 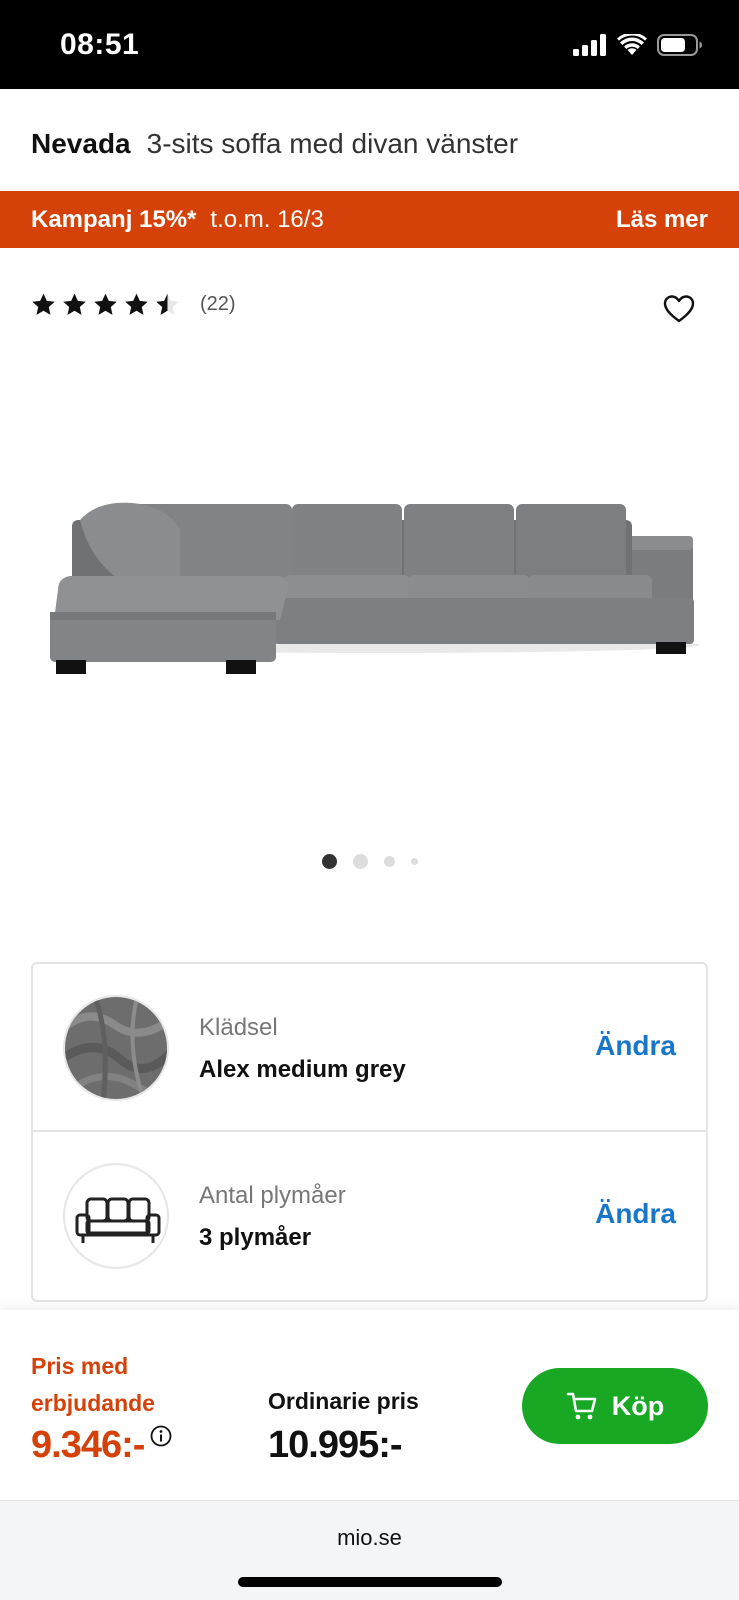 I want to click on campaign-date: t.o.m. 16/3, so click(x=267, y=219).